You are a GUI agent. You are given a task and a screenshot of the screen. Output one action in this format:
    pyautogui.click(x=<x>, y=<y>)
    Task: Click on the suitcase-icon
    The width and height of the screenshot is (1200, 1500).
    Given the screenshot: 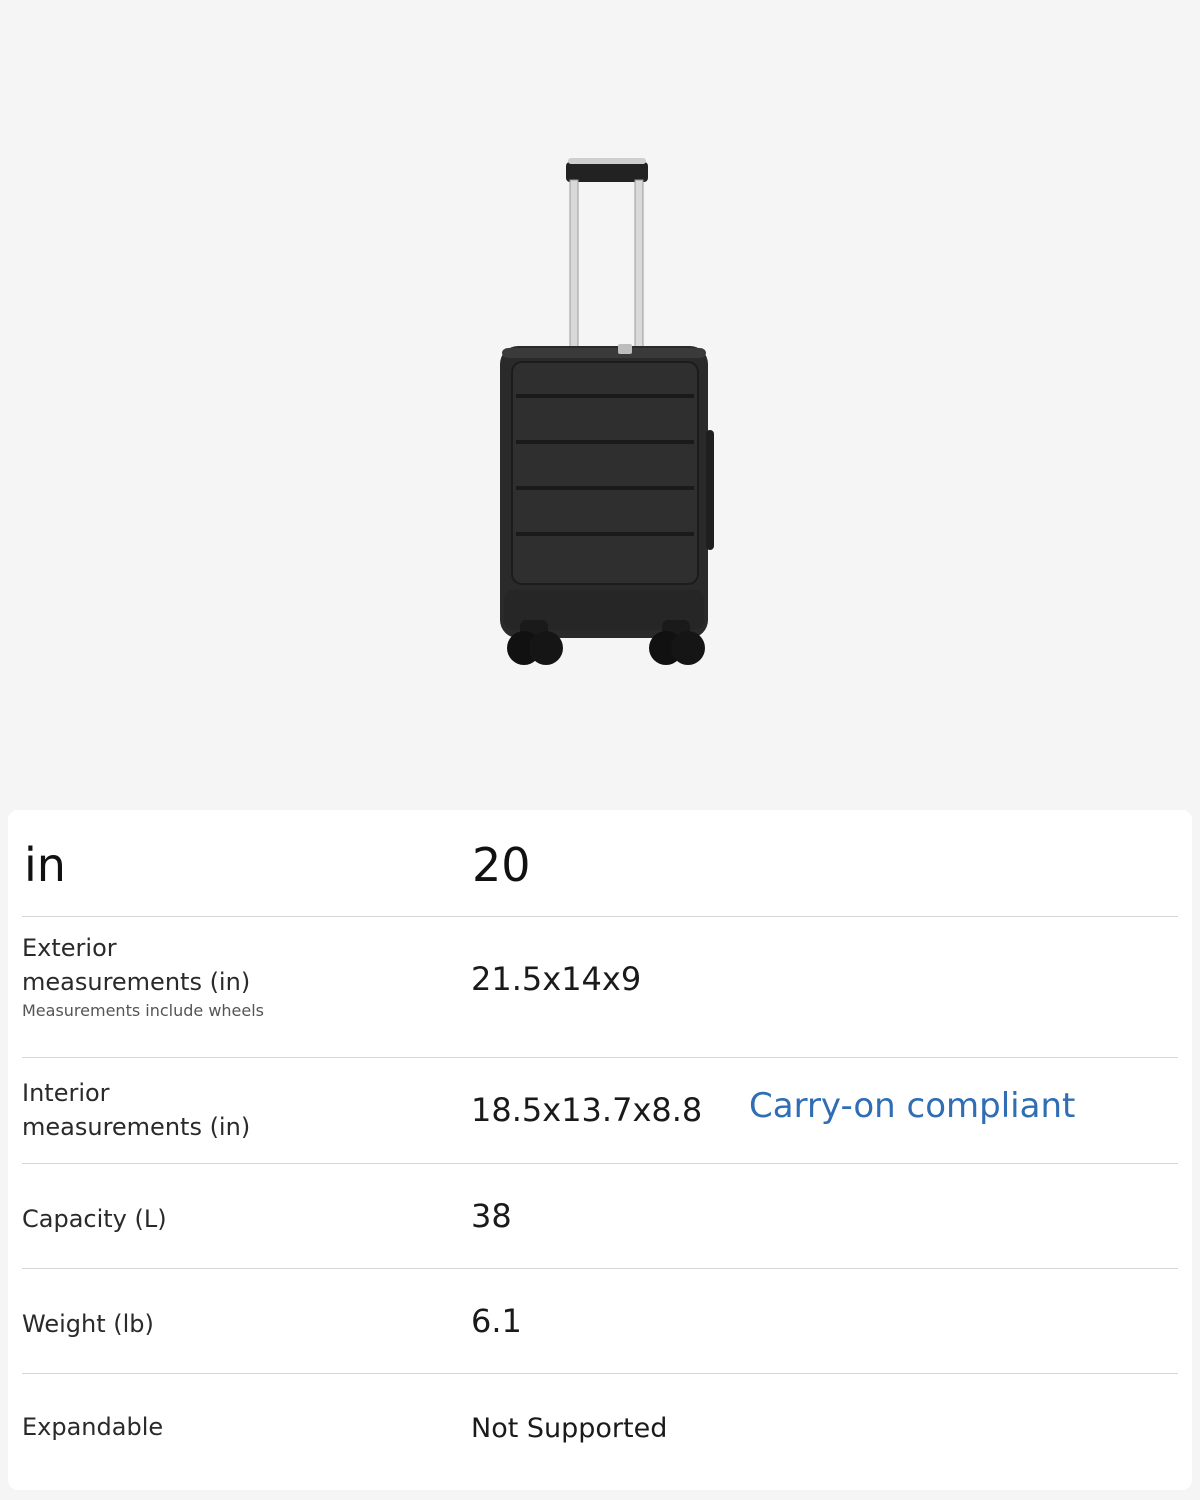 What is the action you would take?
    pyautogui.click(x=607, y=411)
    